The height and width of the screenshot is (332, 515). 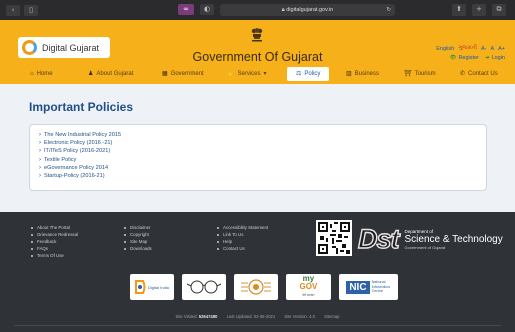 What do you see at coordinates (408, 74) in the screenshot?
I see `tourism-icon: ⛩` at bounding box center [408, 74].